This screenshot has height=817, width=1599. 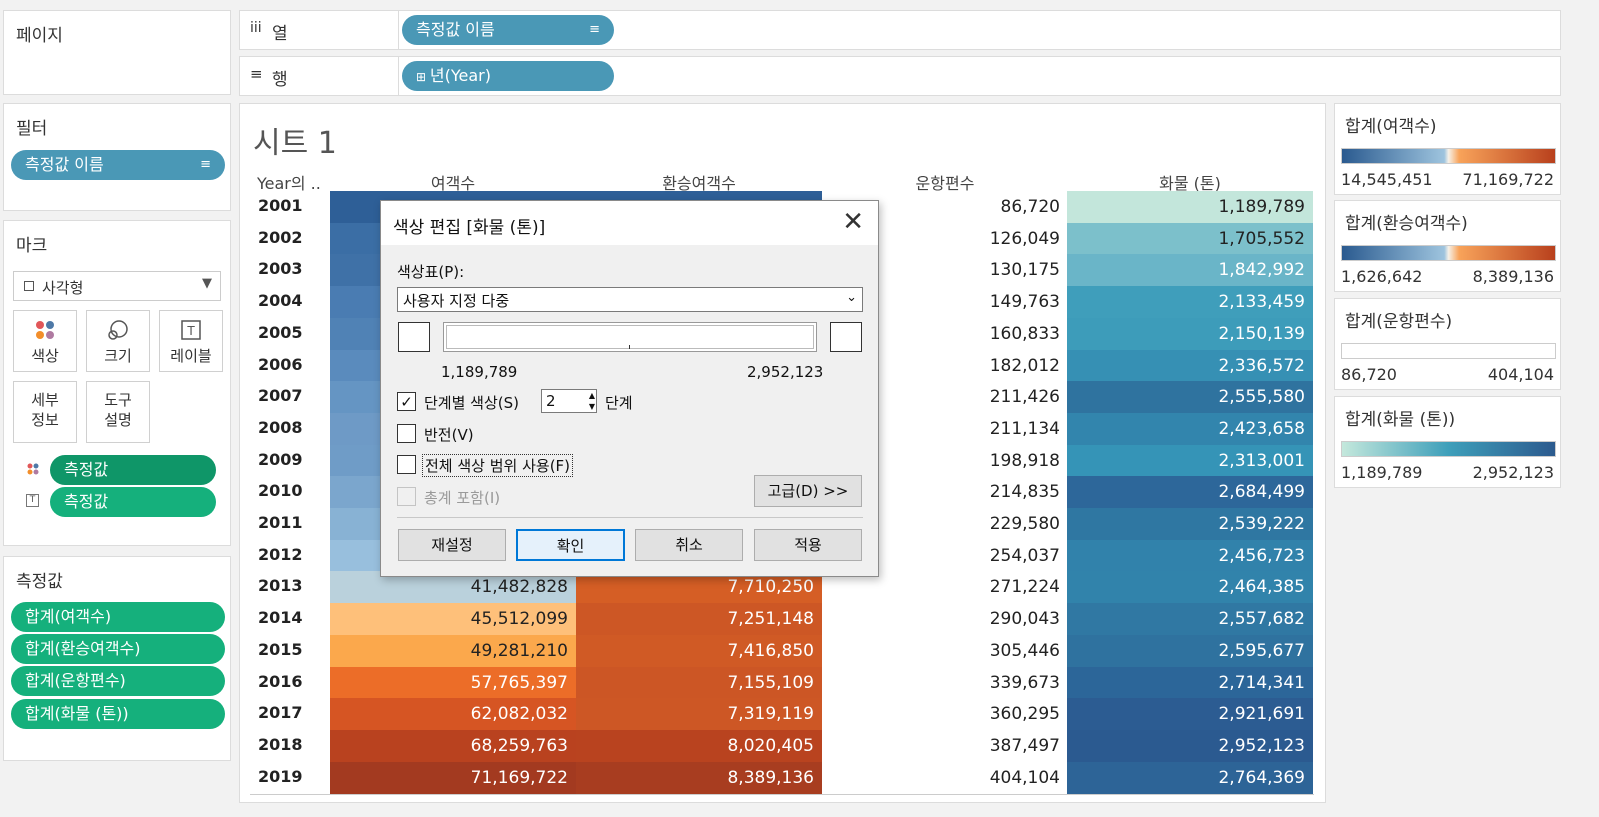 I want to click on cargo-cell: 2,133,459, so click(x=1190, y=302).